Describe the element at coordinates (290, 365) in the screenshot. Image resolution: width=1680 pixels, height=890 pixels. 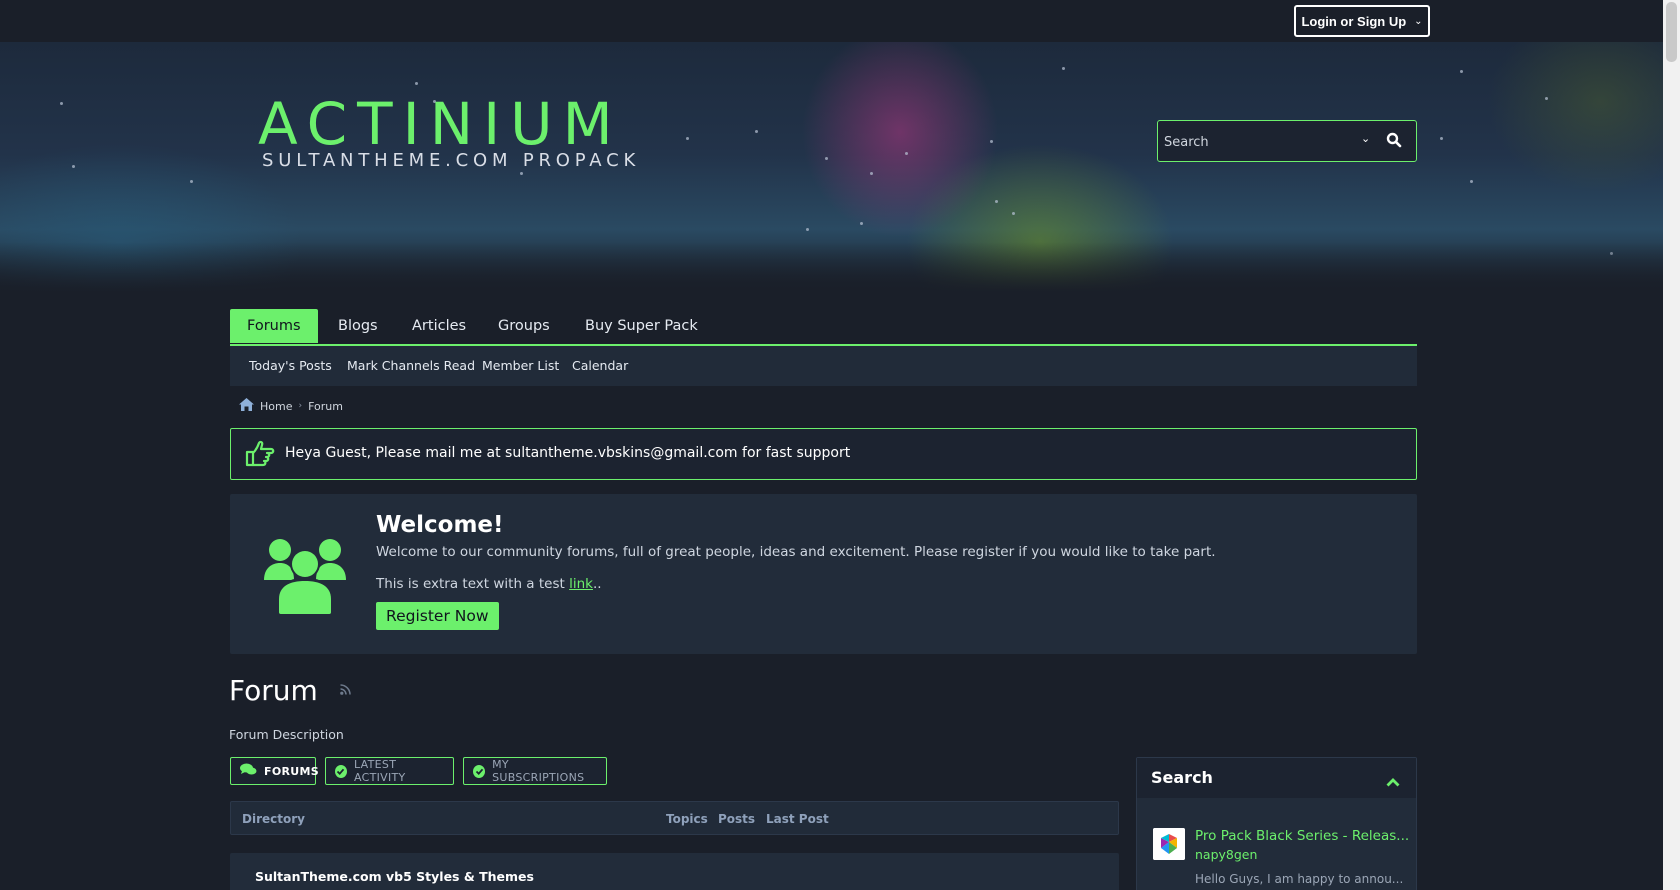
I see `subnav-todays-posts: Today's Posts` at that location.